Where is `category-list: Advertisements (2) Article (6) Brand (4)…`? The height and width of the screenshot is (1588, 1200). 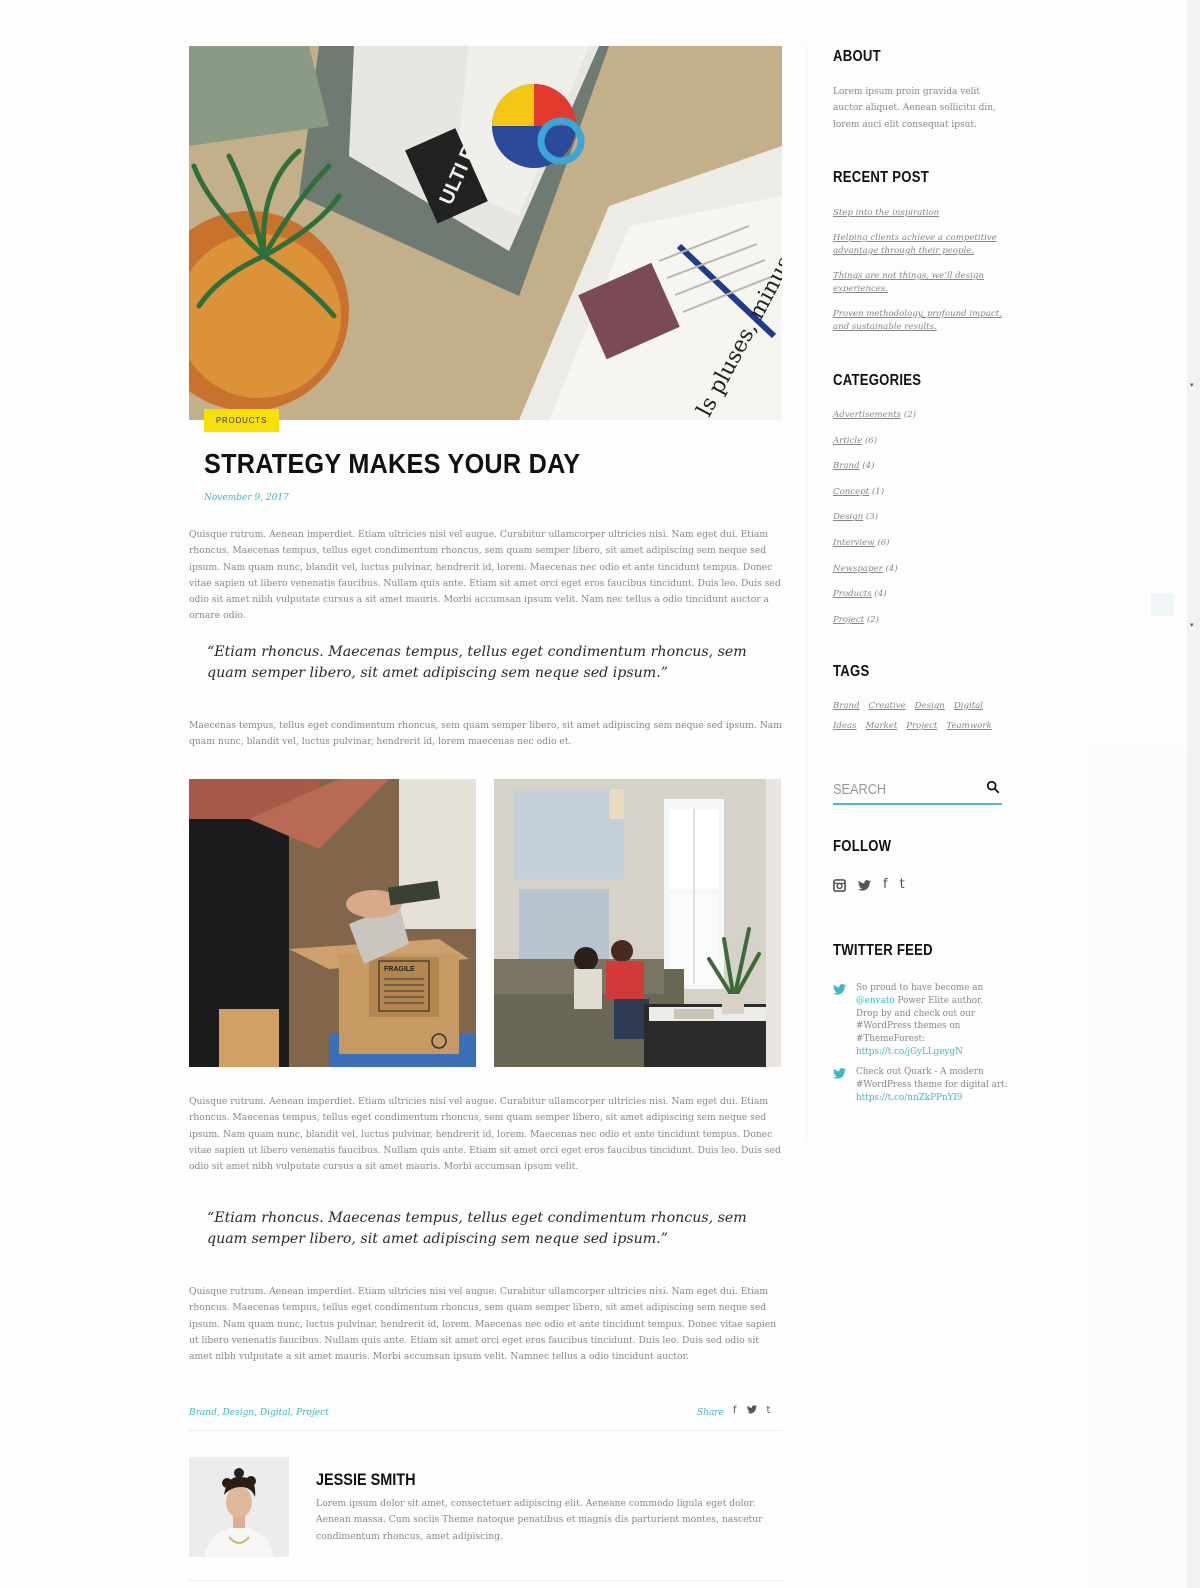 category-list: Advertisements (2) Article (6) Brand (4)… is located at coordinates (920, 524).